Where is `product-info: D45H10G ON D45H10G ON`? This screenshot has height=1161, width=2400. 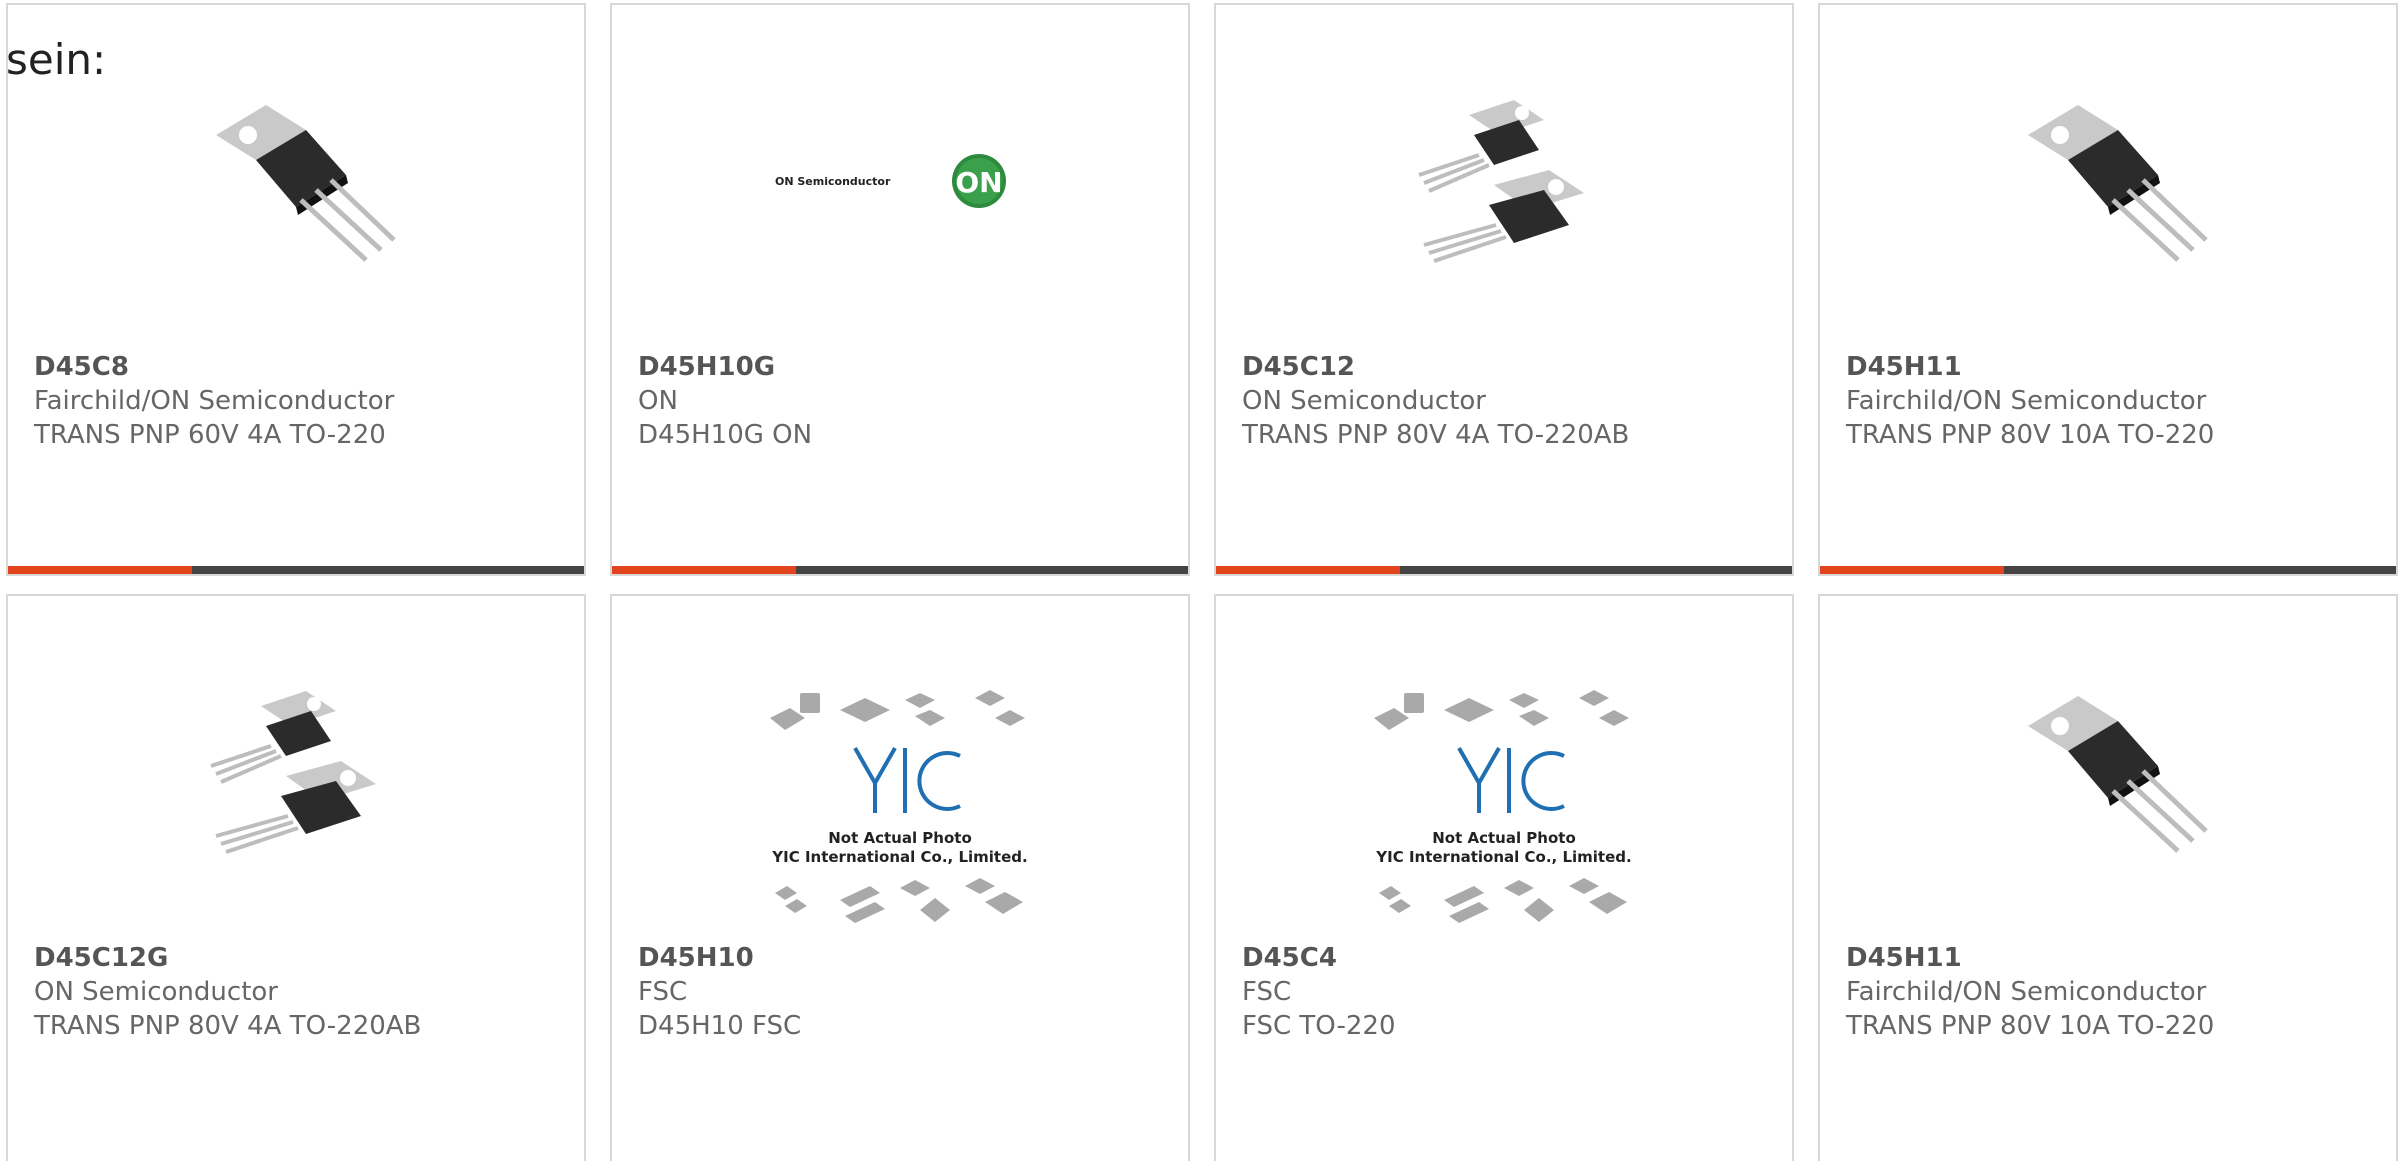
product-info: D45H10G ON D45H10G ON is located at coordinates (903, 401).